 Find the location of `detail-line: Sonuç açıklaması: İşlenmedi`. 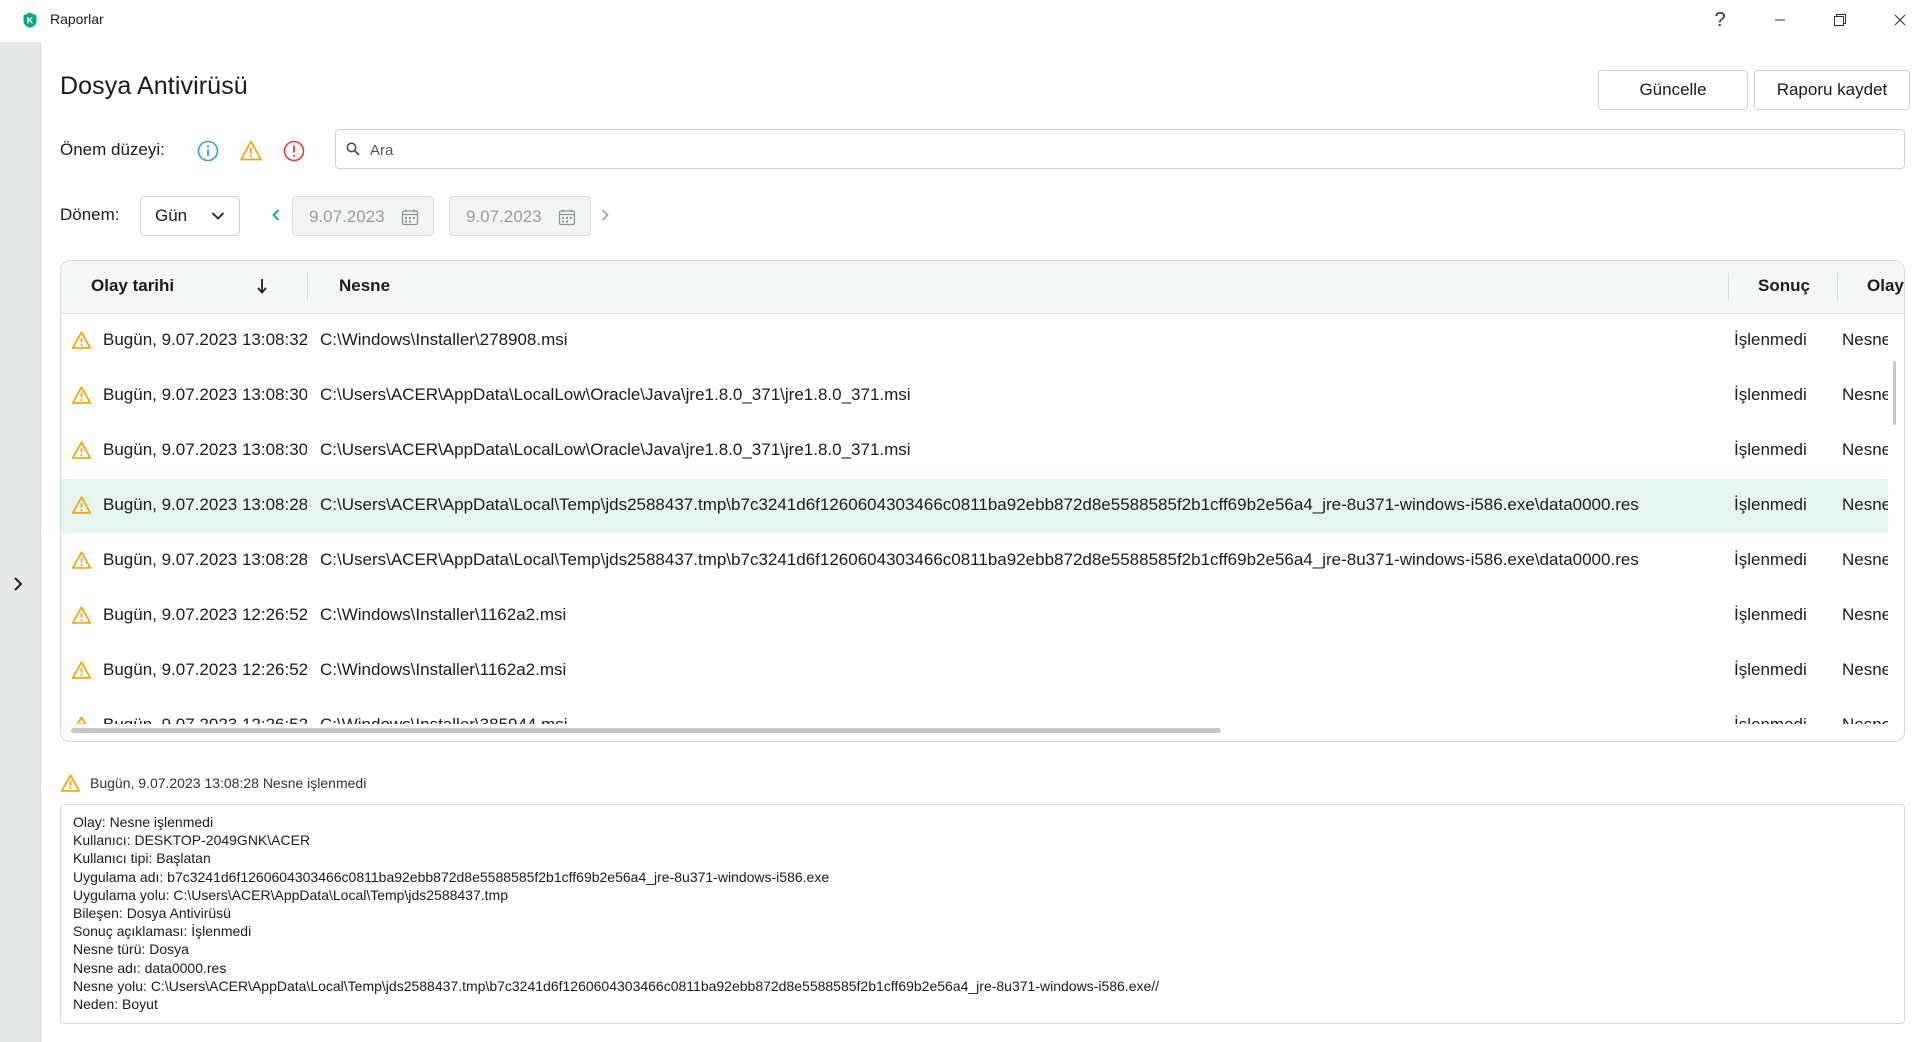

detail-line: Sonuç açıklaması: İşlenmedi is located at coordinates (162, 931).